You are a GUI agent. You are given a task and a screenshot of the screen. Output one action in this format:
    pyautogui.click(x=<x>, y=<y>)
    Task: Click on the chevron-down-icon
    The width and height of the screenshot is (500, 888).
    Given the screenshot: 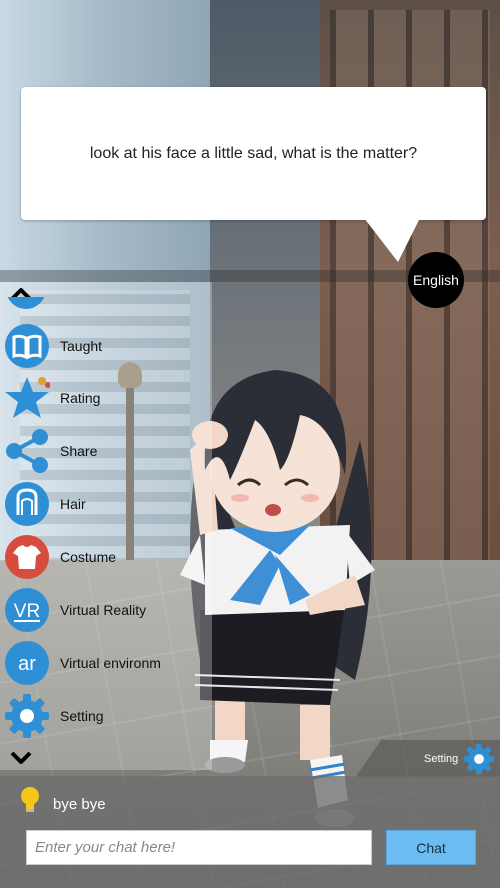 What is the action you would take?
    pyautogui.click(x=21, y=758)
    